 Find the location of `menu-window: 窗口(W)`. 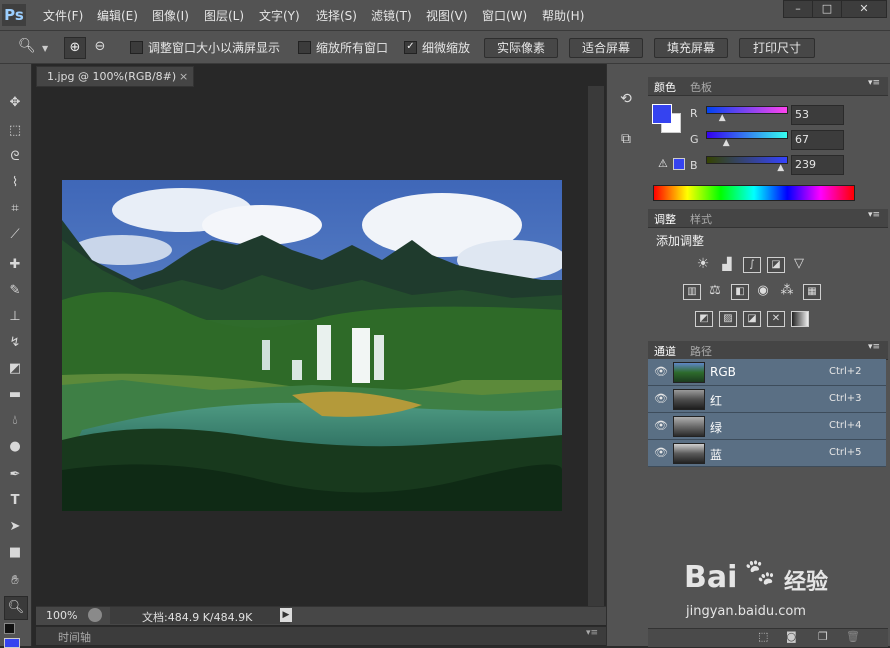

menu-window: 窗口(W) is located at coordinates (504, 15).